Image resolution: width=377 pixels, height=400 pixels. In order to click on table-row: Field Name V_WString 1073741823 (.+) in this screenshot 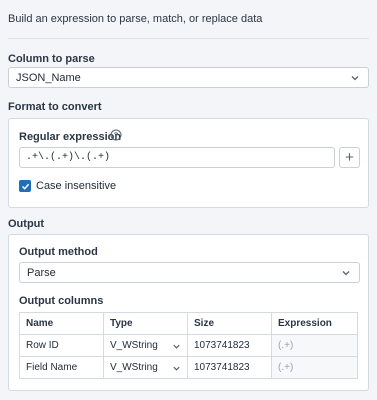, I will do `click(188, 367)`.